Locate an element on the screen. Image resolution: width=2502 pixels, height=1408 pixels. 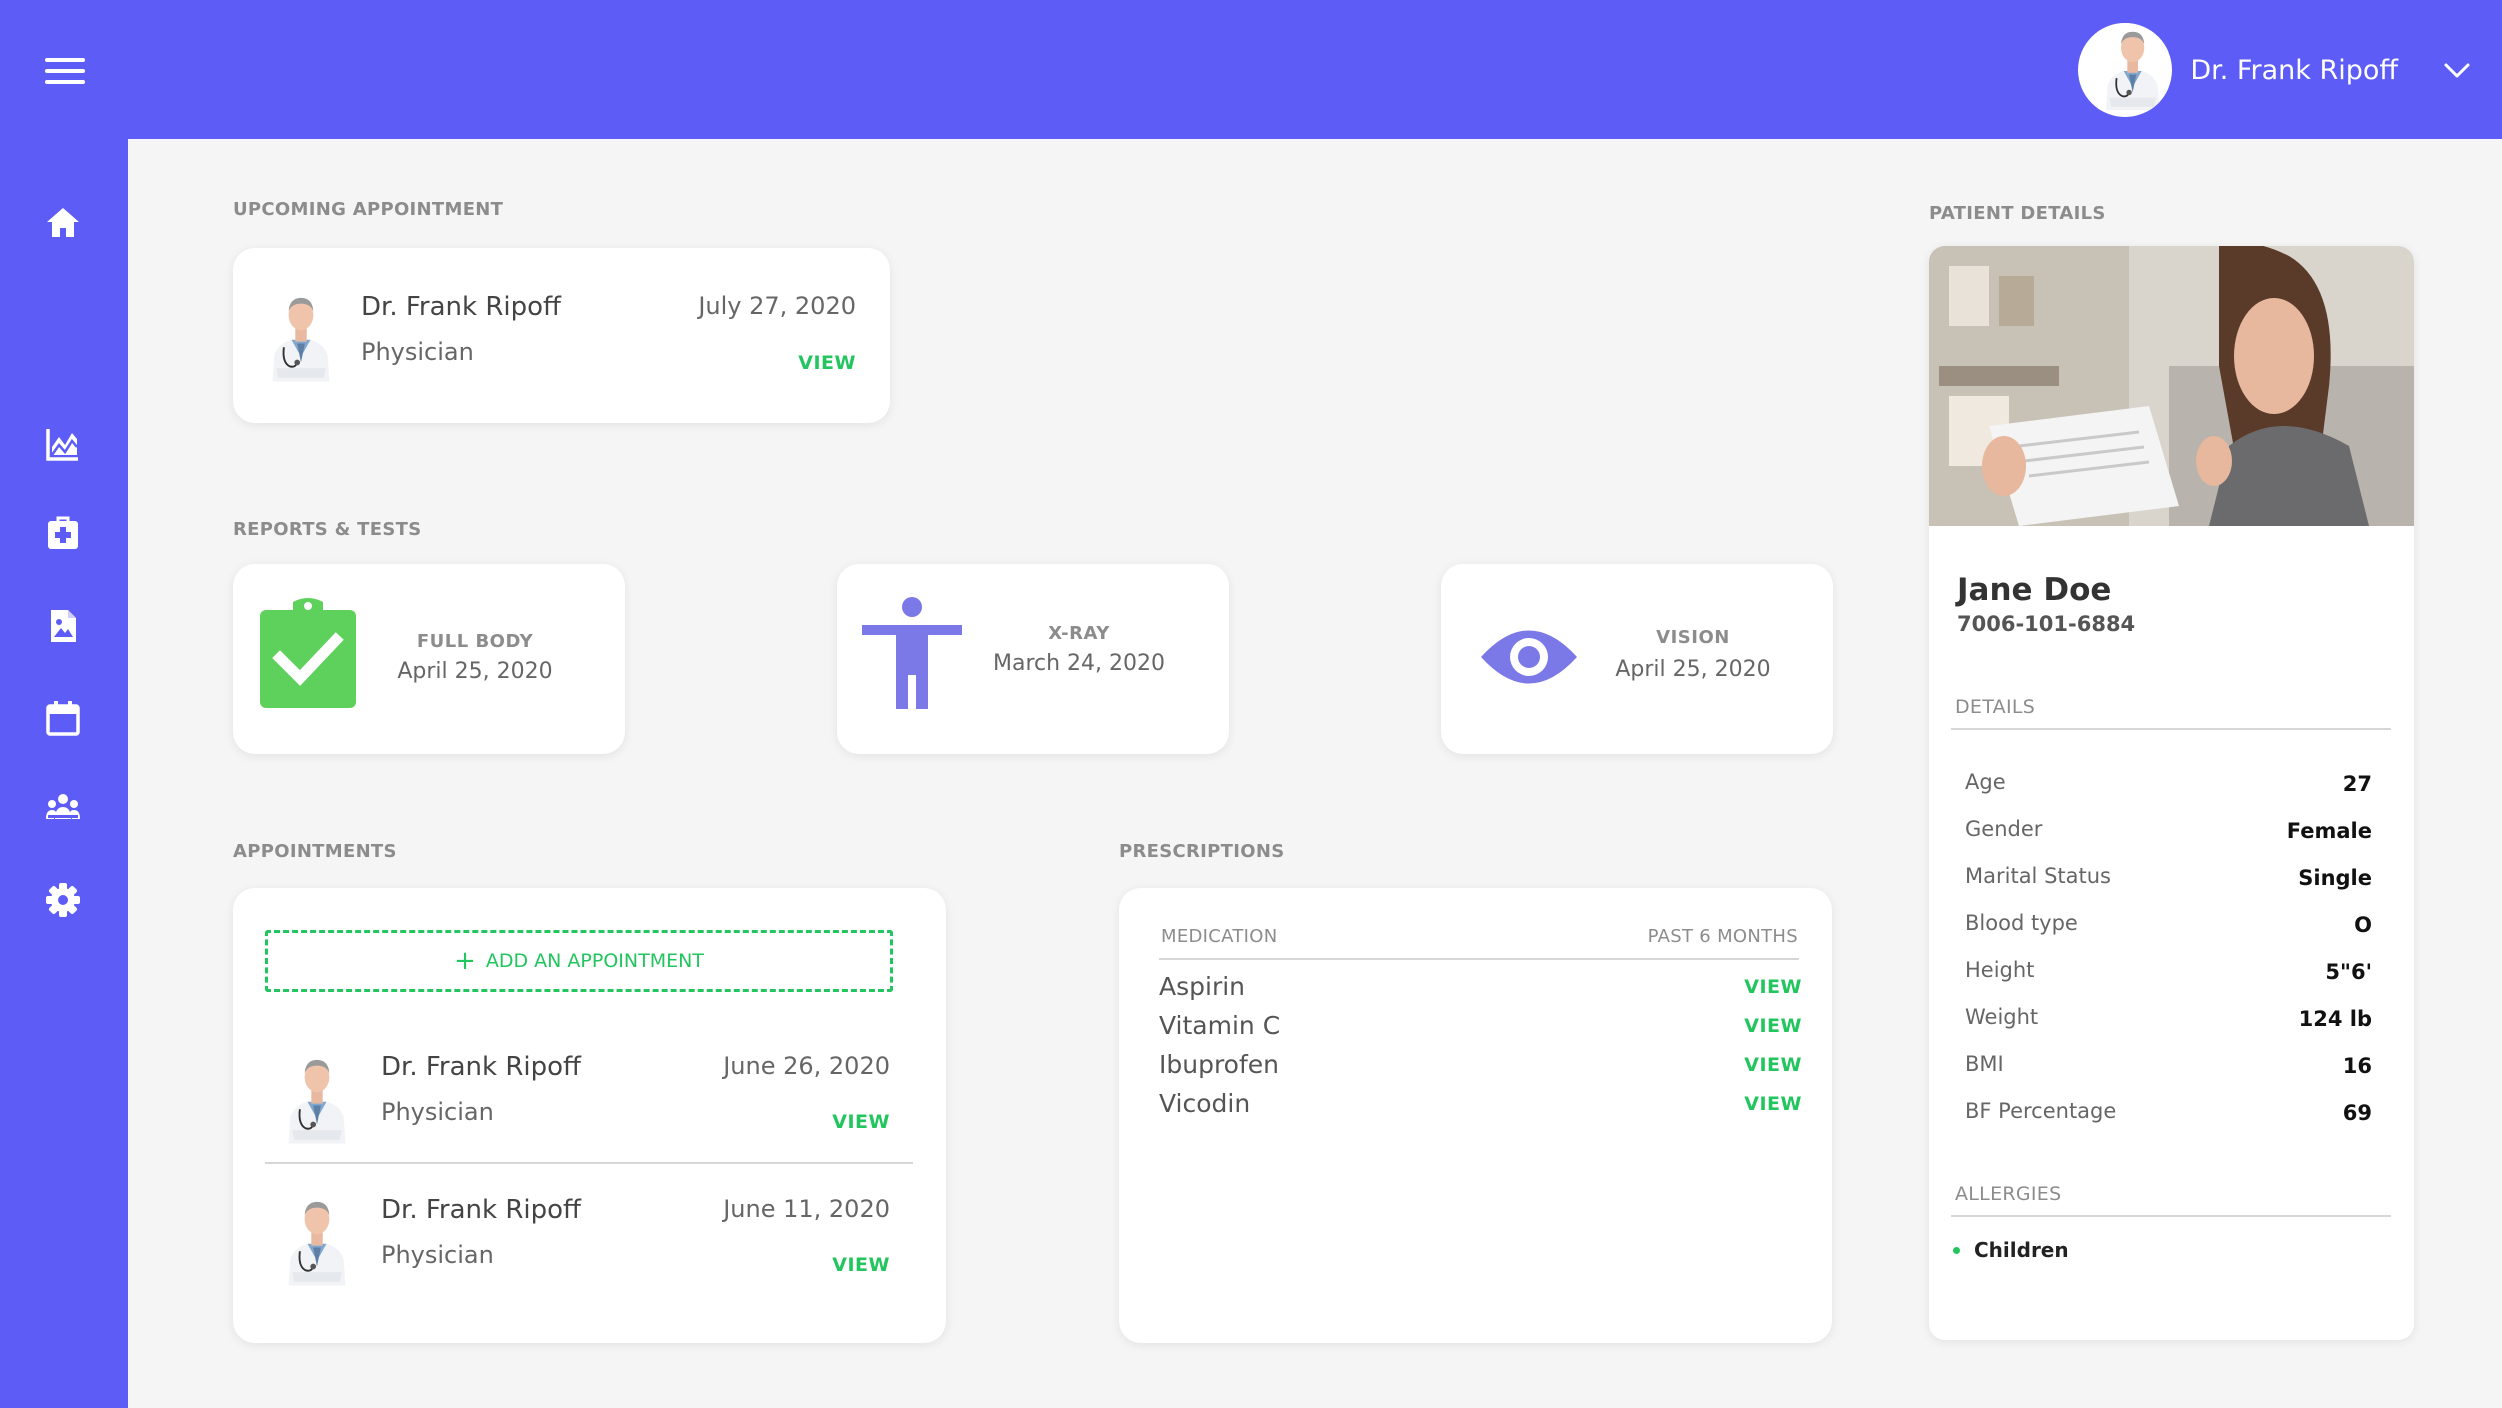
gear-icon is located at coordinates (63, 900).